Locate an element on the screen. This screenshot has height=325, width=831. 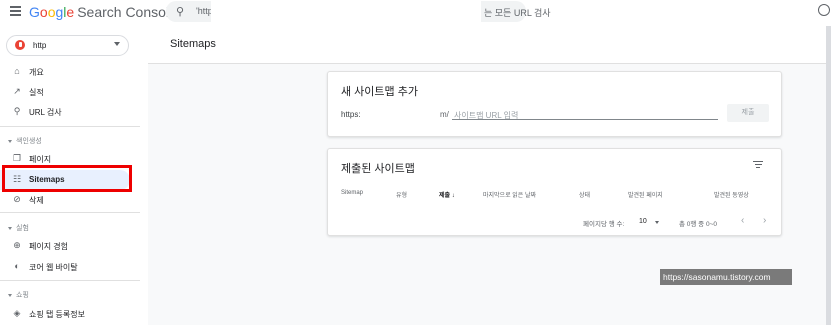
help-icon is located at coordinates (824, 10).